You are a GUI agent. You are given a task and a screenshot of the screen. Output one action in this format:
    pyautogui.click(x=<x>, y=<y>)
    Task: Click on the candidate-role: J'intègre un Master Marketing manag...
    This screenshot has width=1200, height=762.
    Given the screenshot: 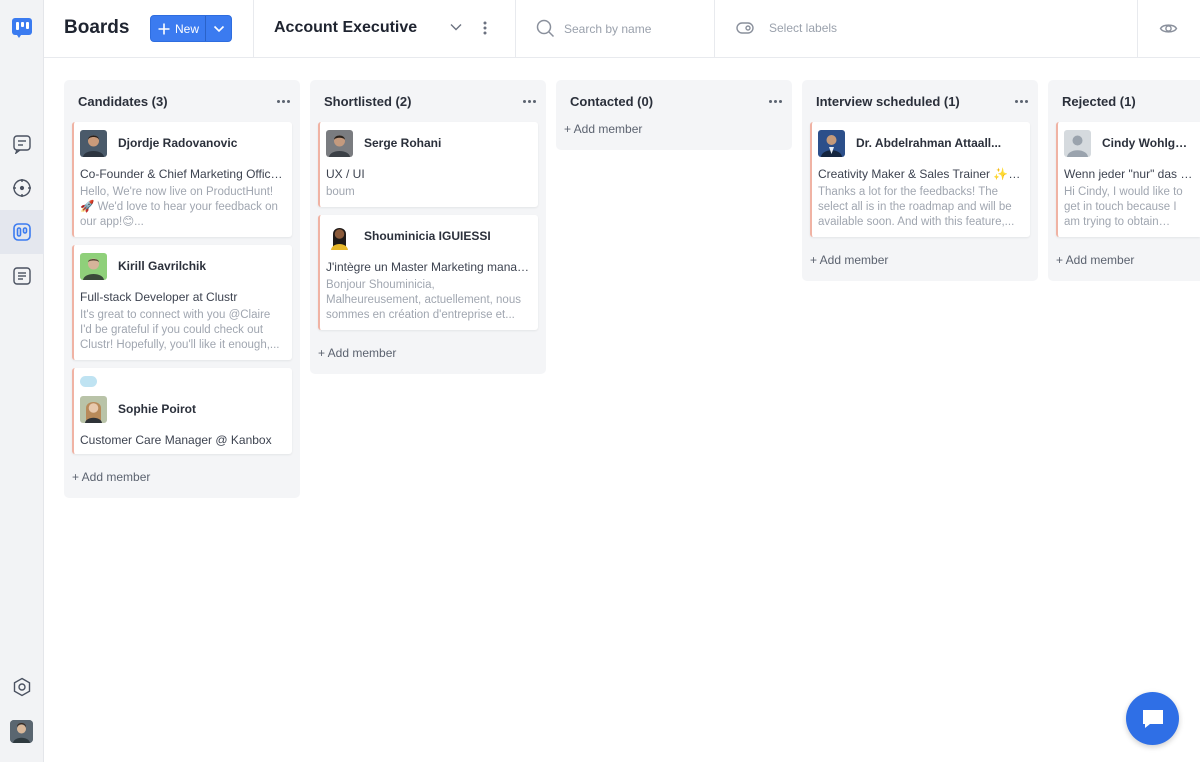 What is the action you would take?
    pyautogui.click(x=428, y=267)
    